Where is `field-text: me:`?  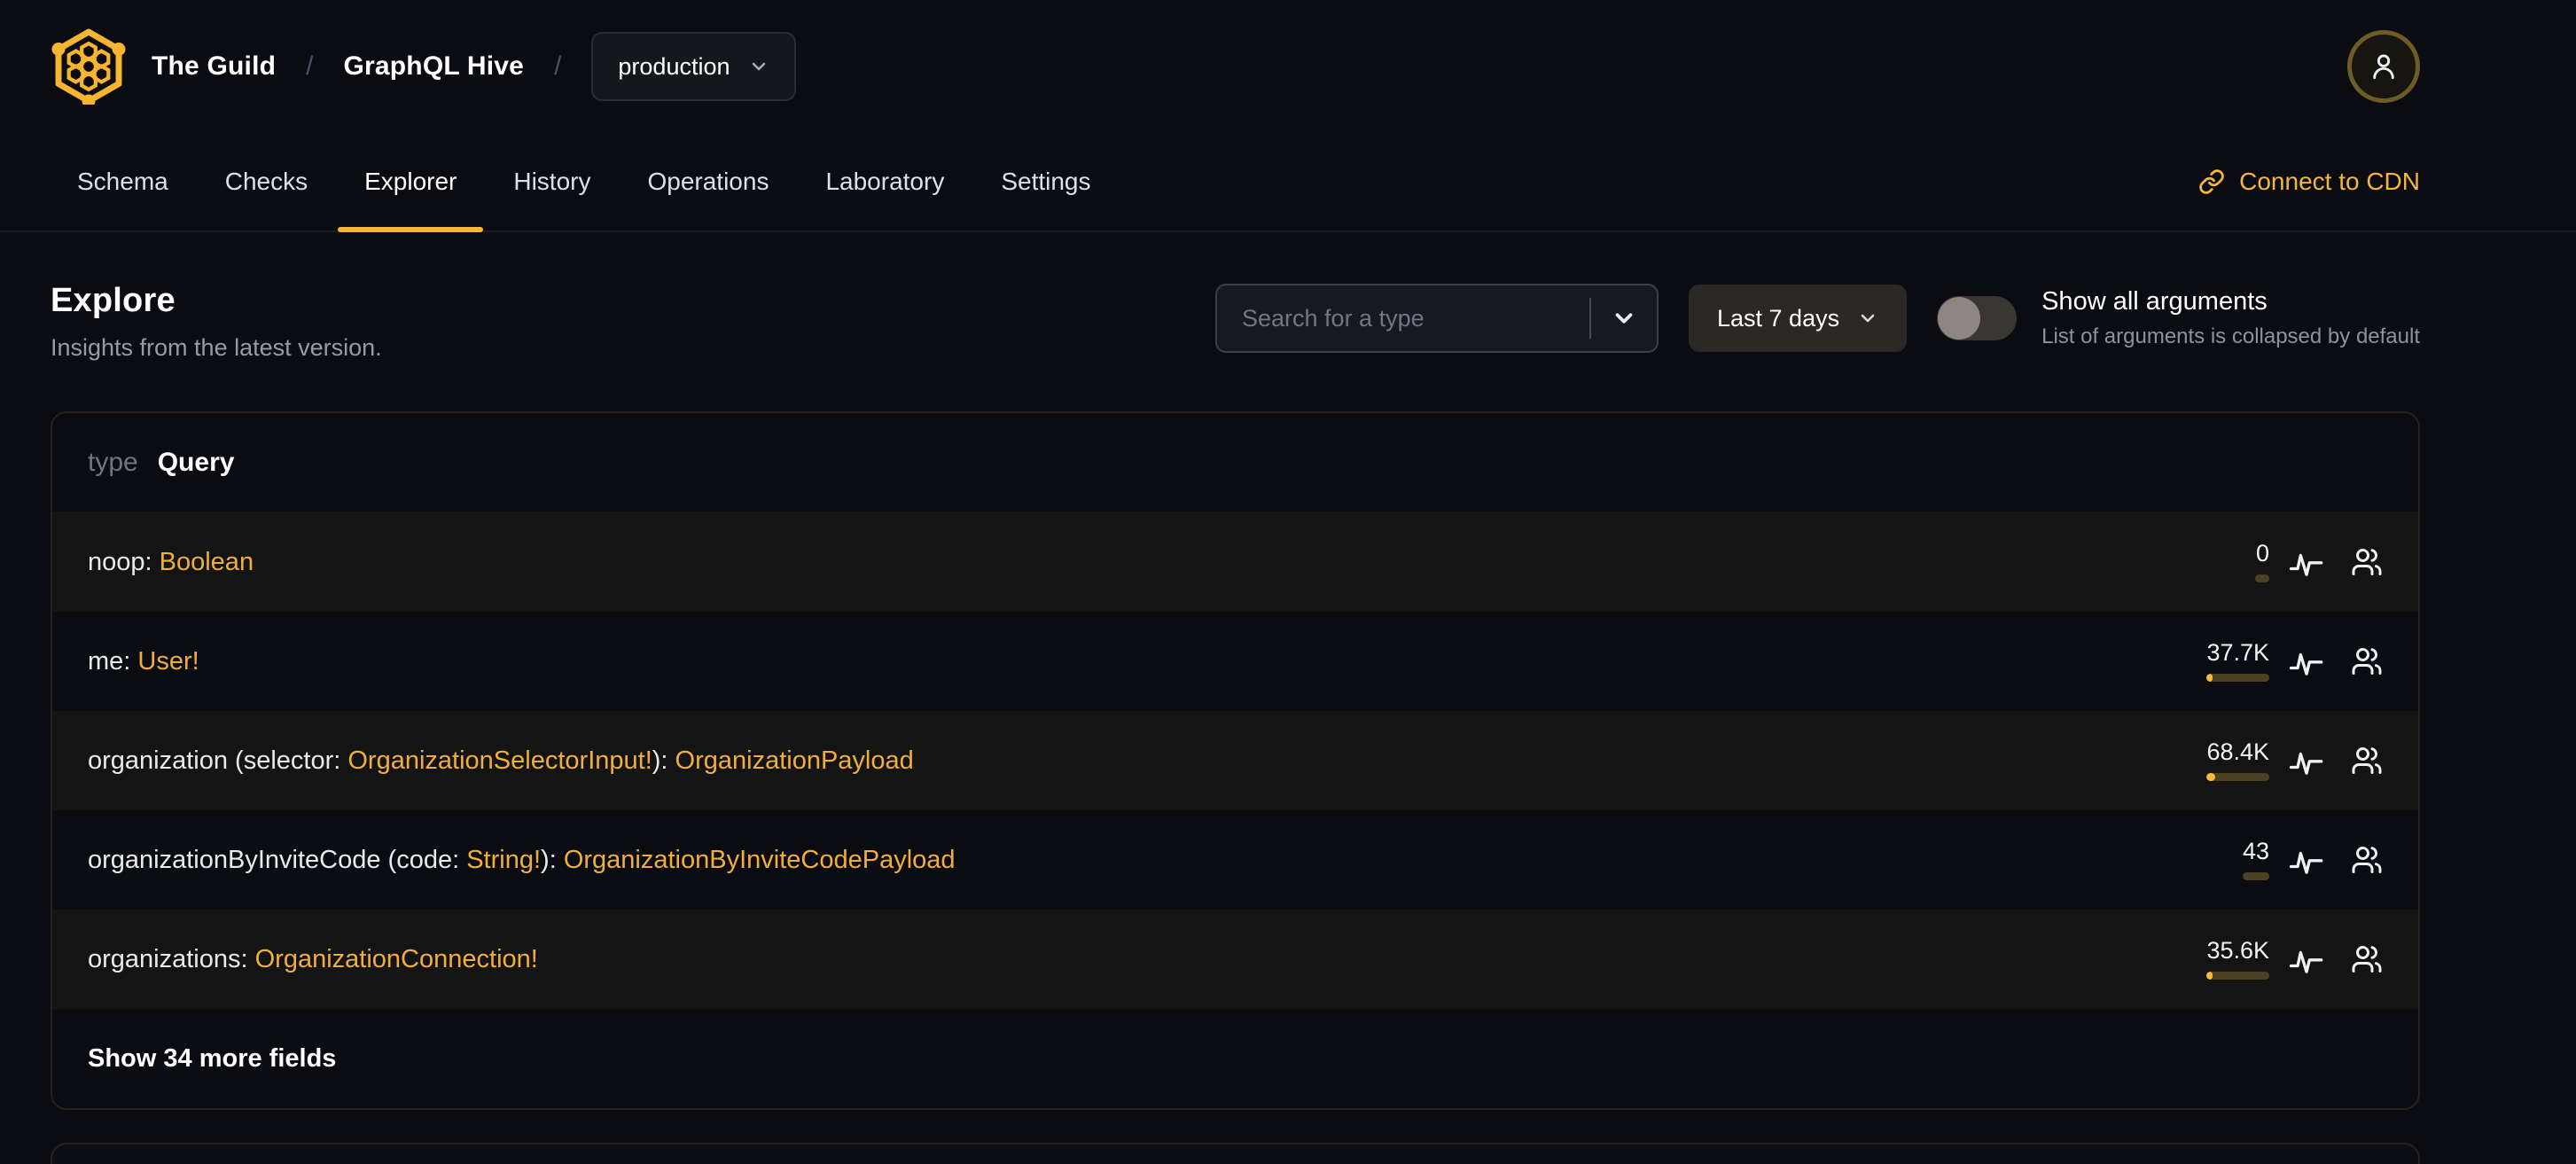
field-text: me: is located at coordinates (113, 661).